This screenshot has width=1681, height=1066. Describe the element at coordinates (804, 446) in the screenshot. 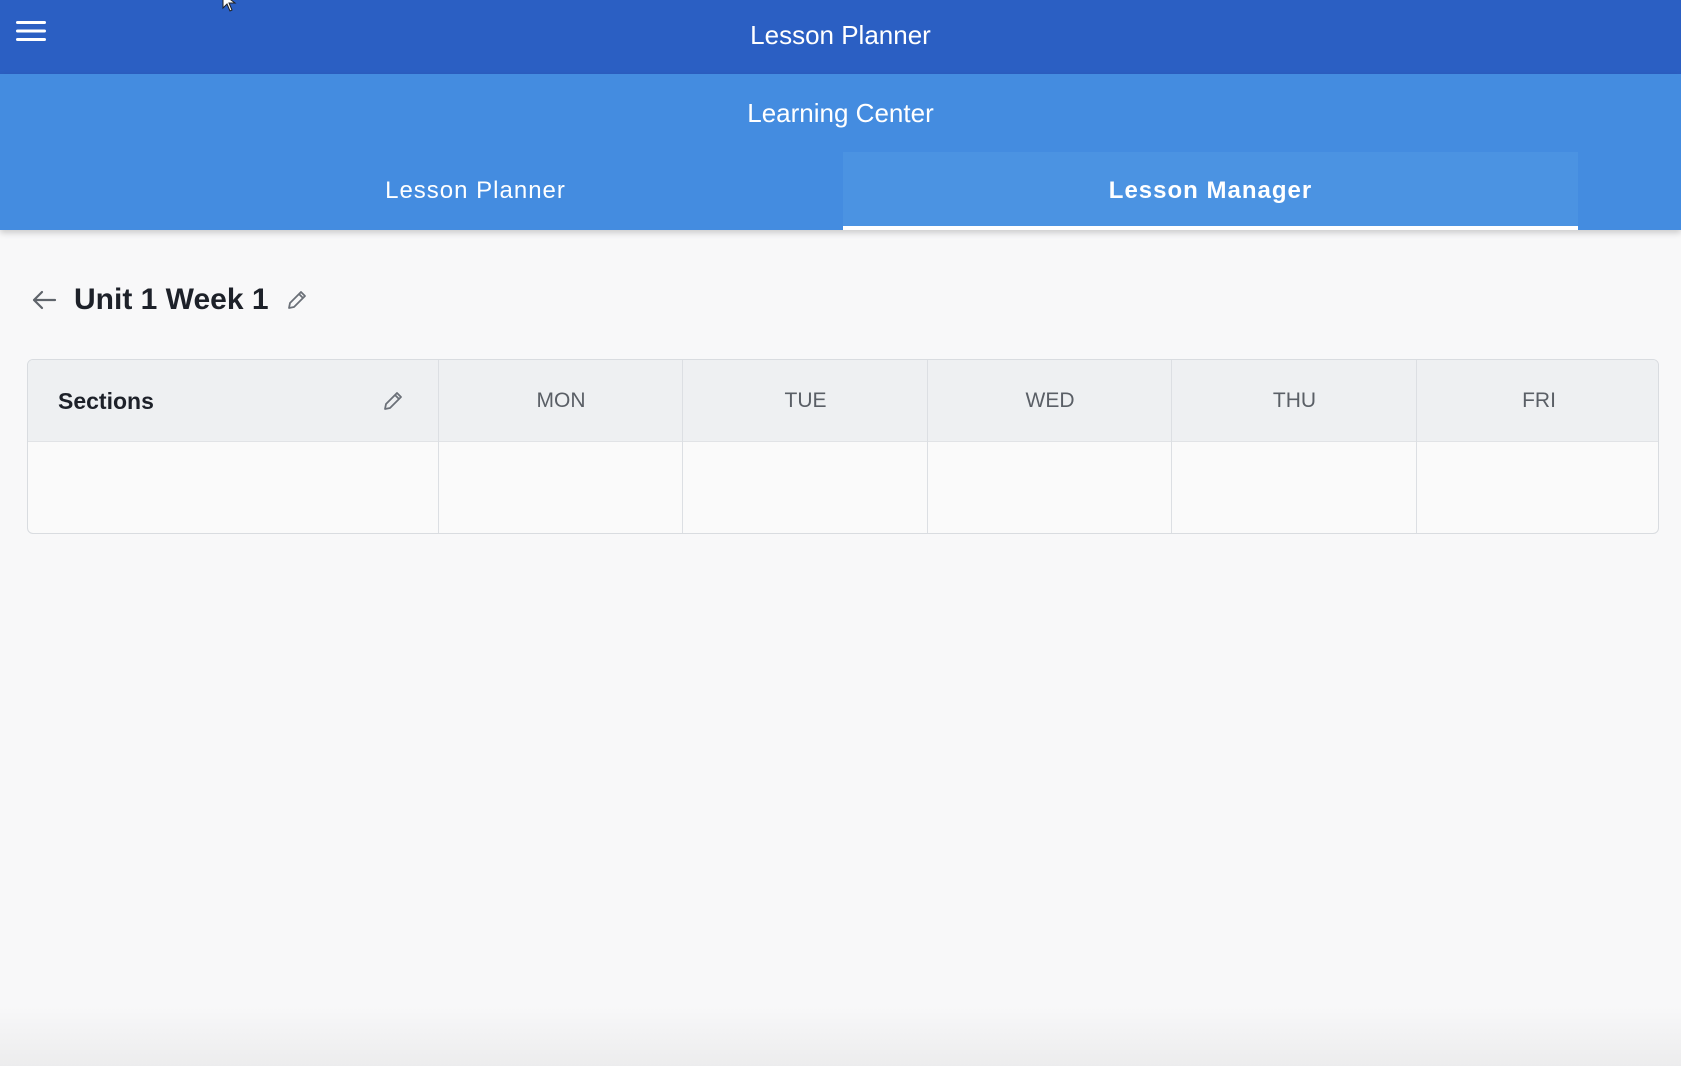

I see `day-column-tue: TUE` at that location.